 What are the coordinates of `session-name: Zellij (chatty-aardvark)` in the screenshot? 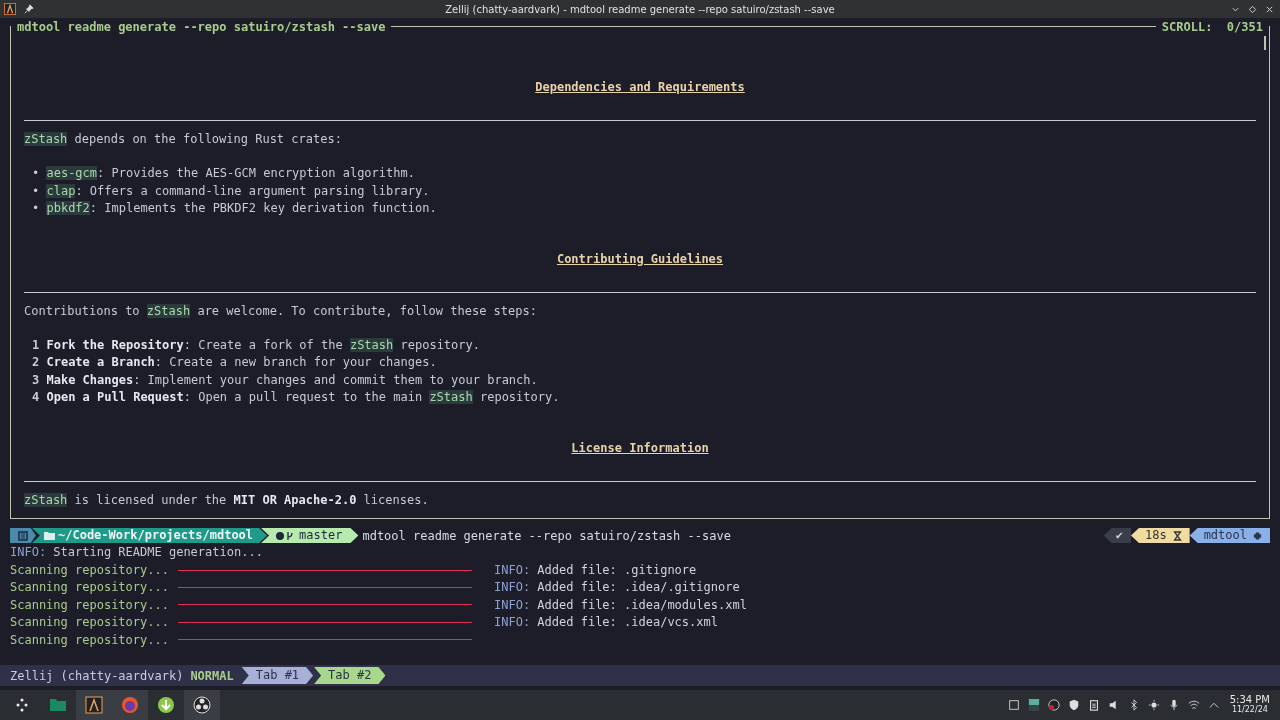 It's located at (97, 675).